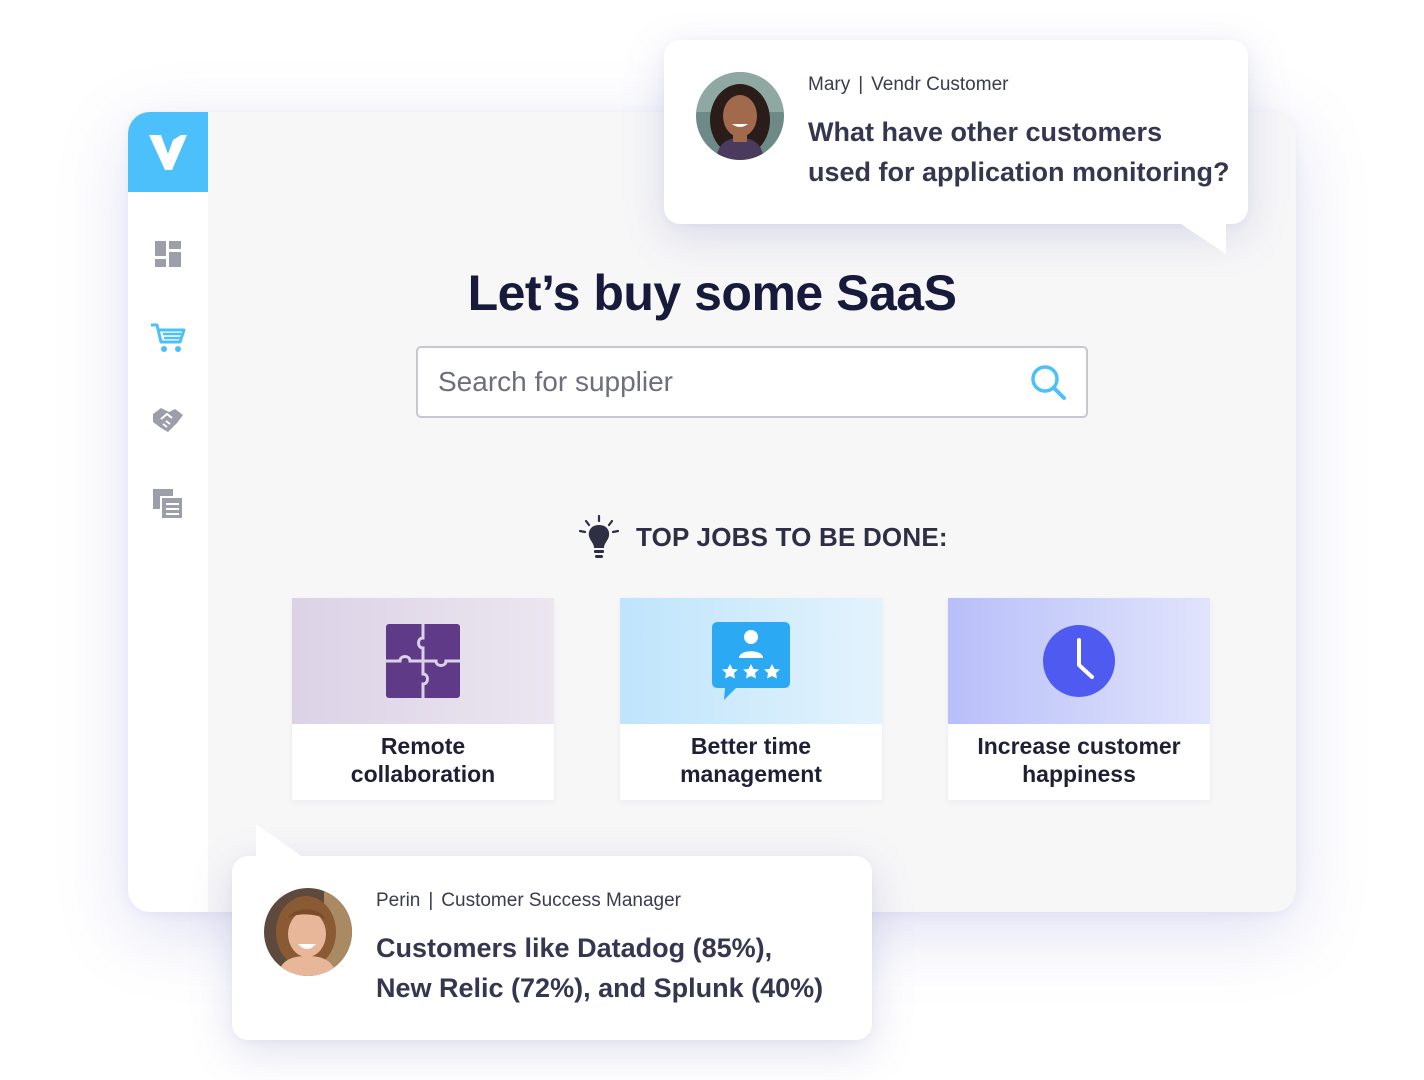 The height and width of the screenshot is (1080, 1424). I want to click on jobs-header: TOP JOBS TO BE DONE:, so click(763, 537).